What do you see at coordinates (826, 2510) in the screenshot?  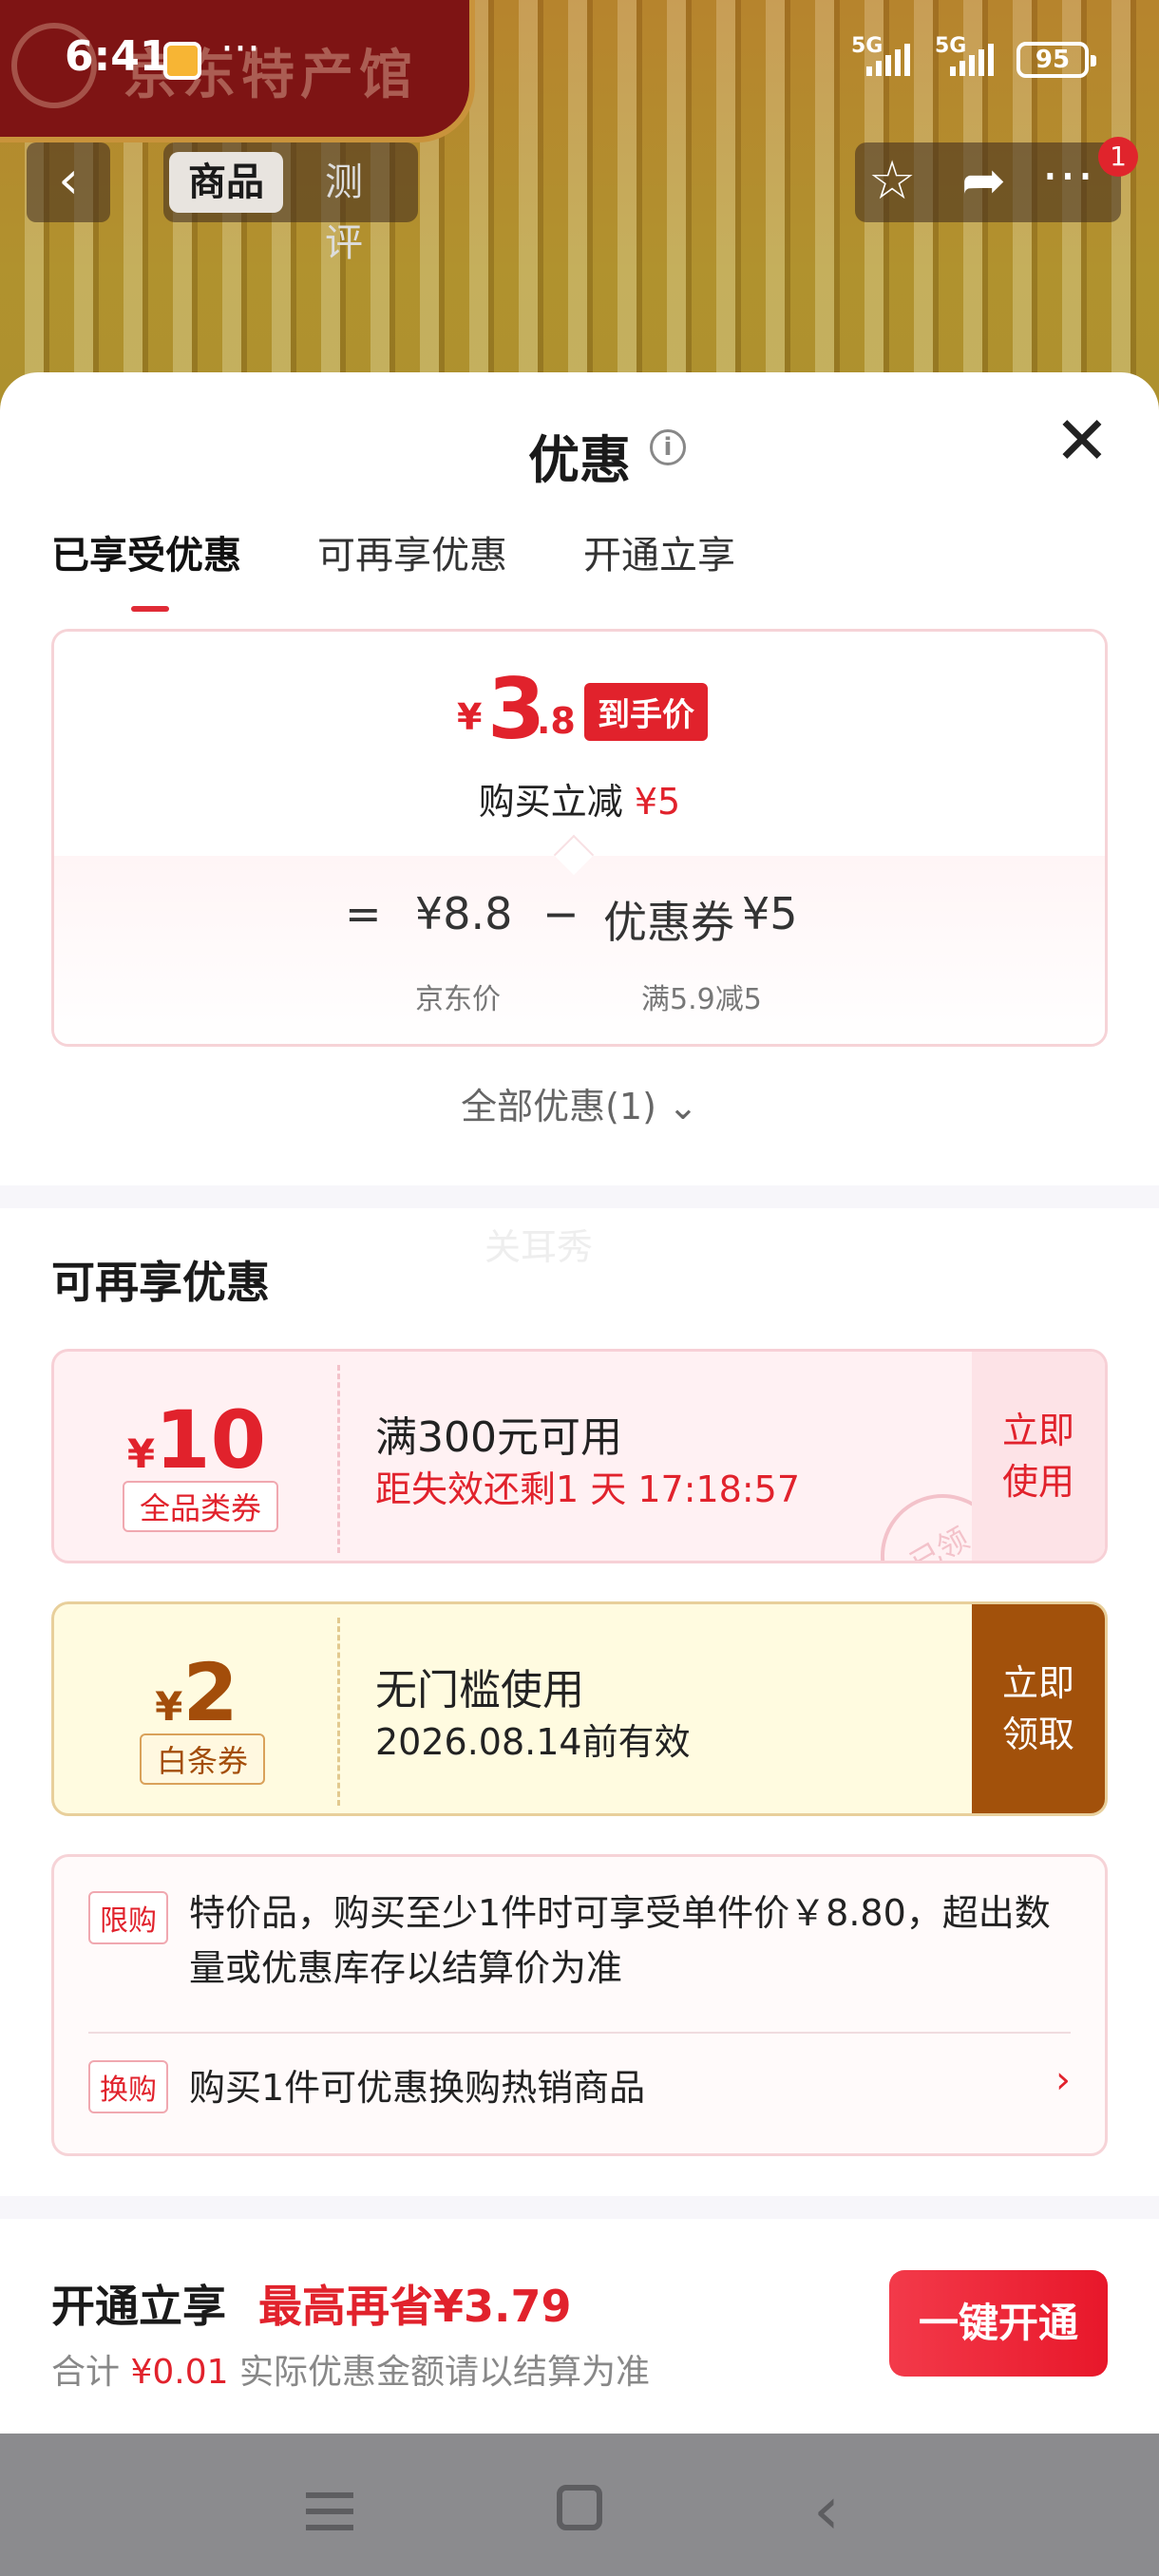 I see `back-icon: ‹` at bounding box center [826, 2510].